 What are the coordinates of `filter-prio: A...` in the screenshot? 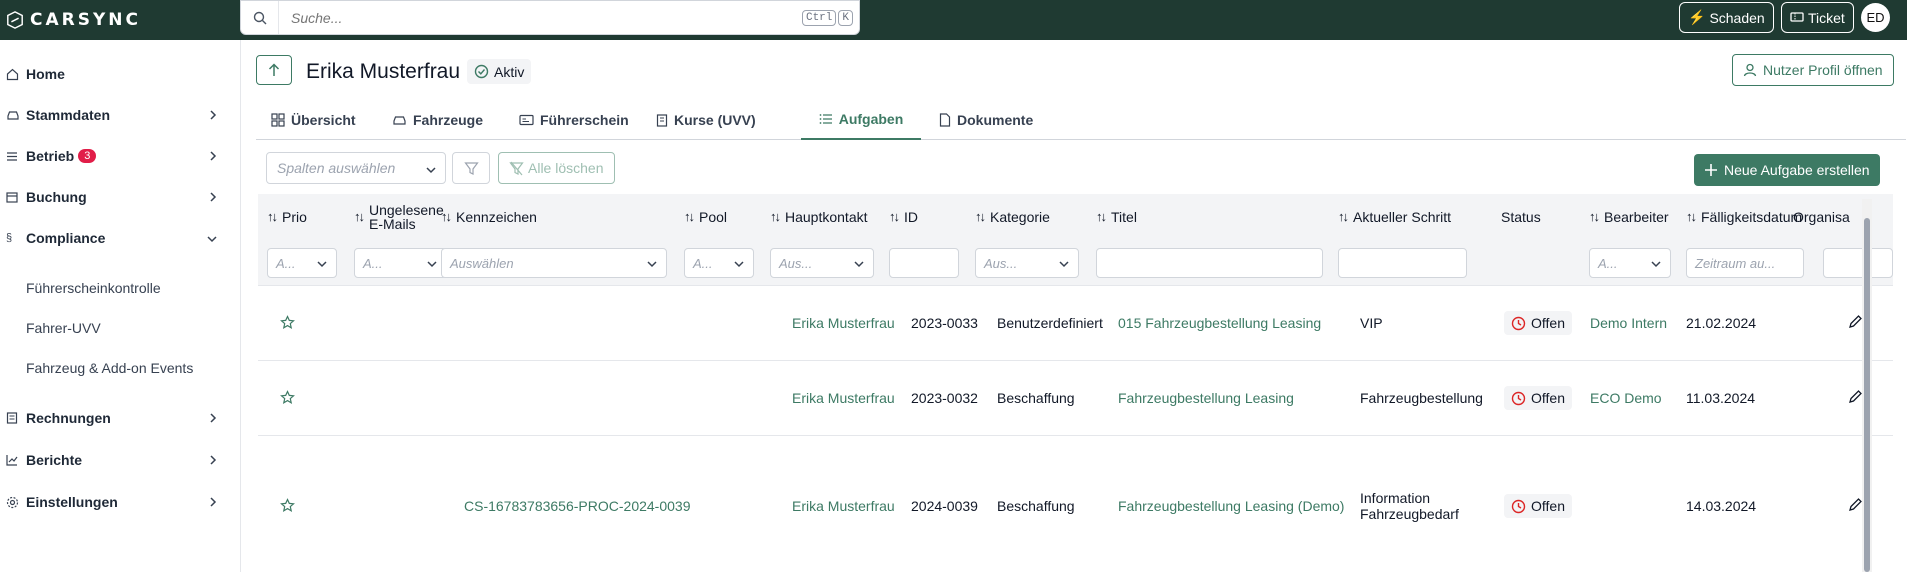 It's located at (302, 263).